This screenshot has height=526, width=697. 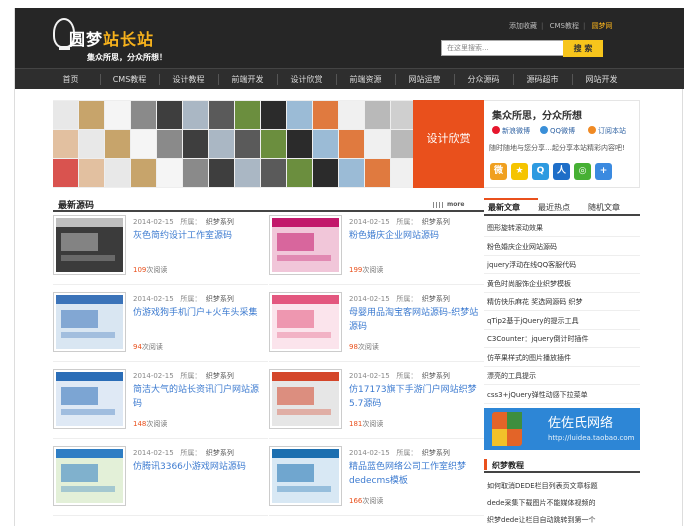 I want to click on tab-hot: 最近热点, so click(x=554, y=207).